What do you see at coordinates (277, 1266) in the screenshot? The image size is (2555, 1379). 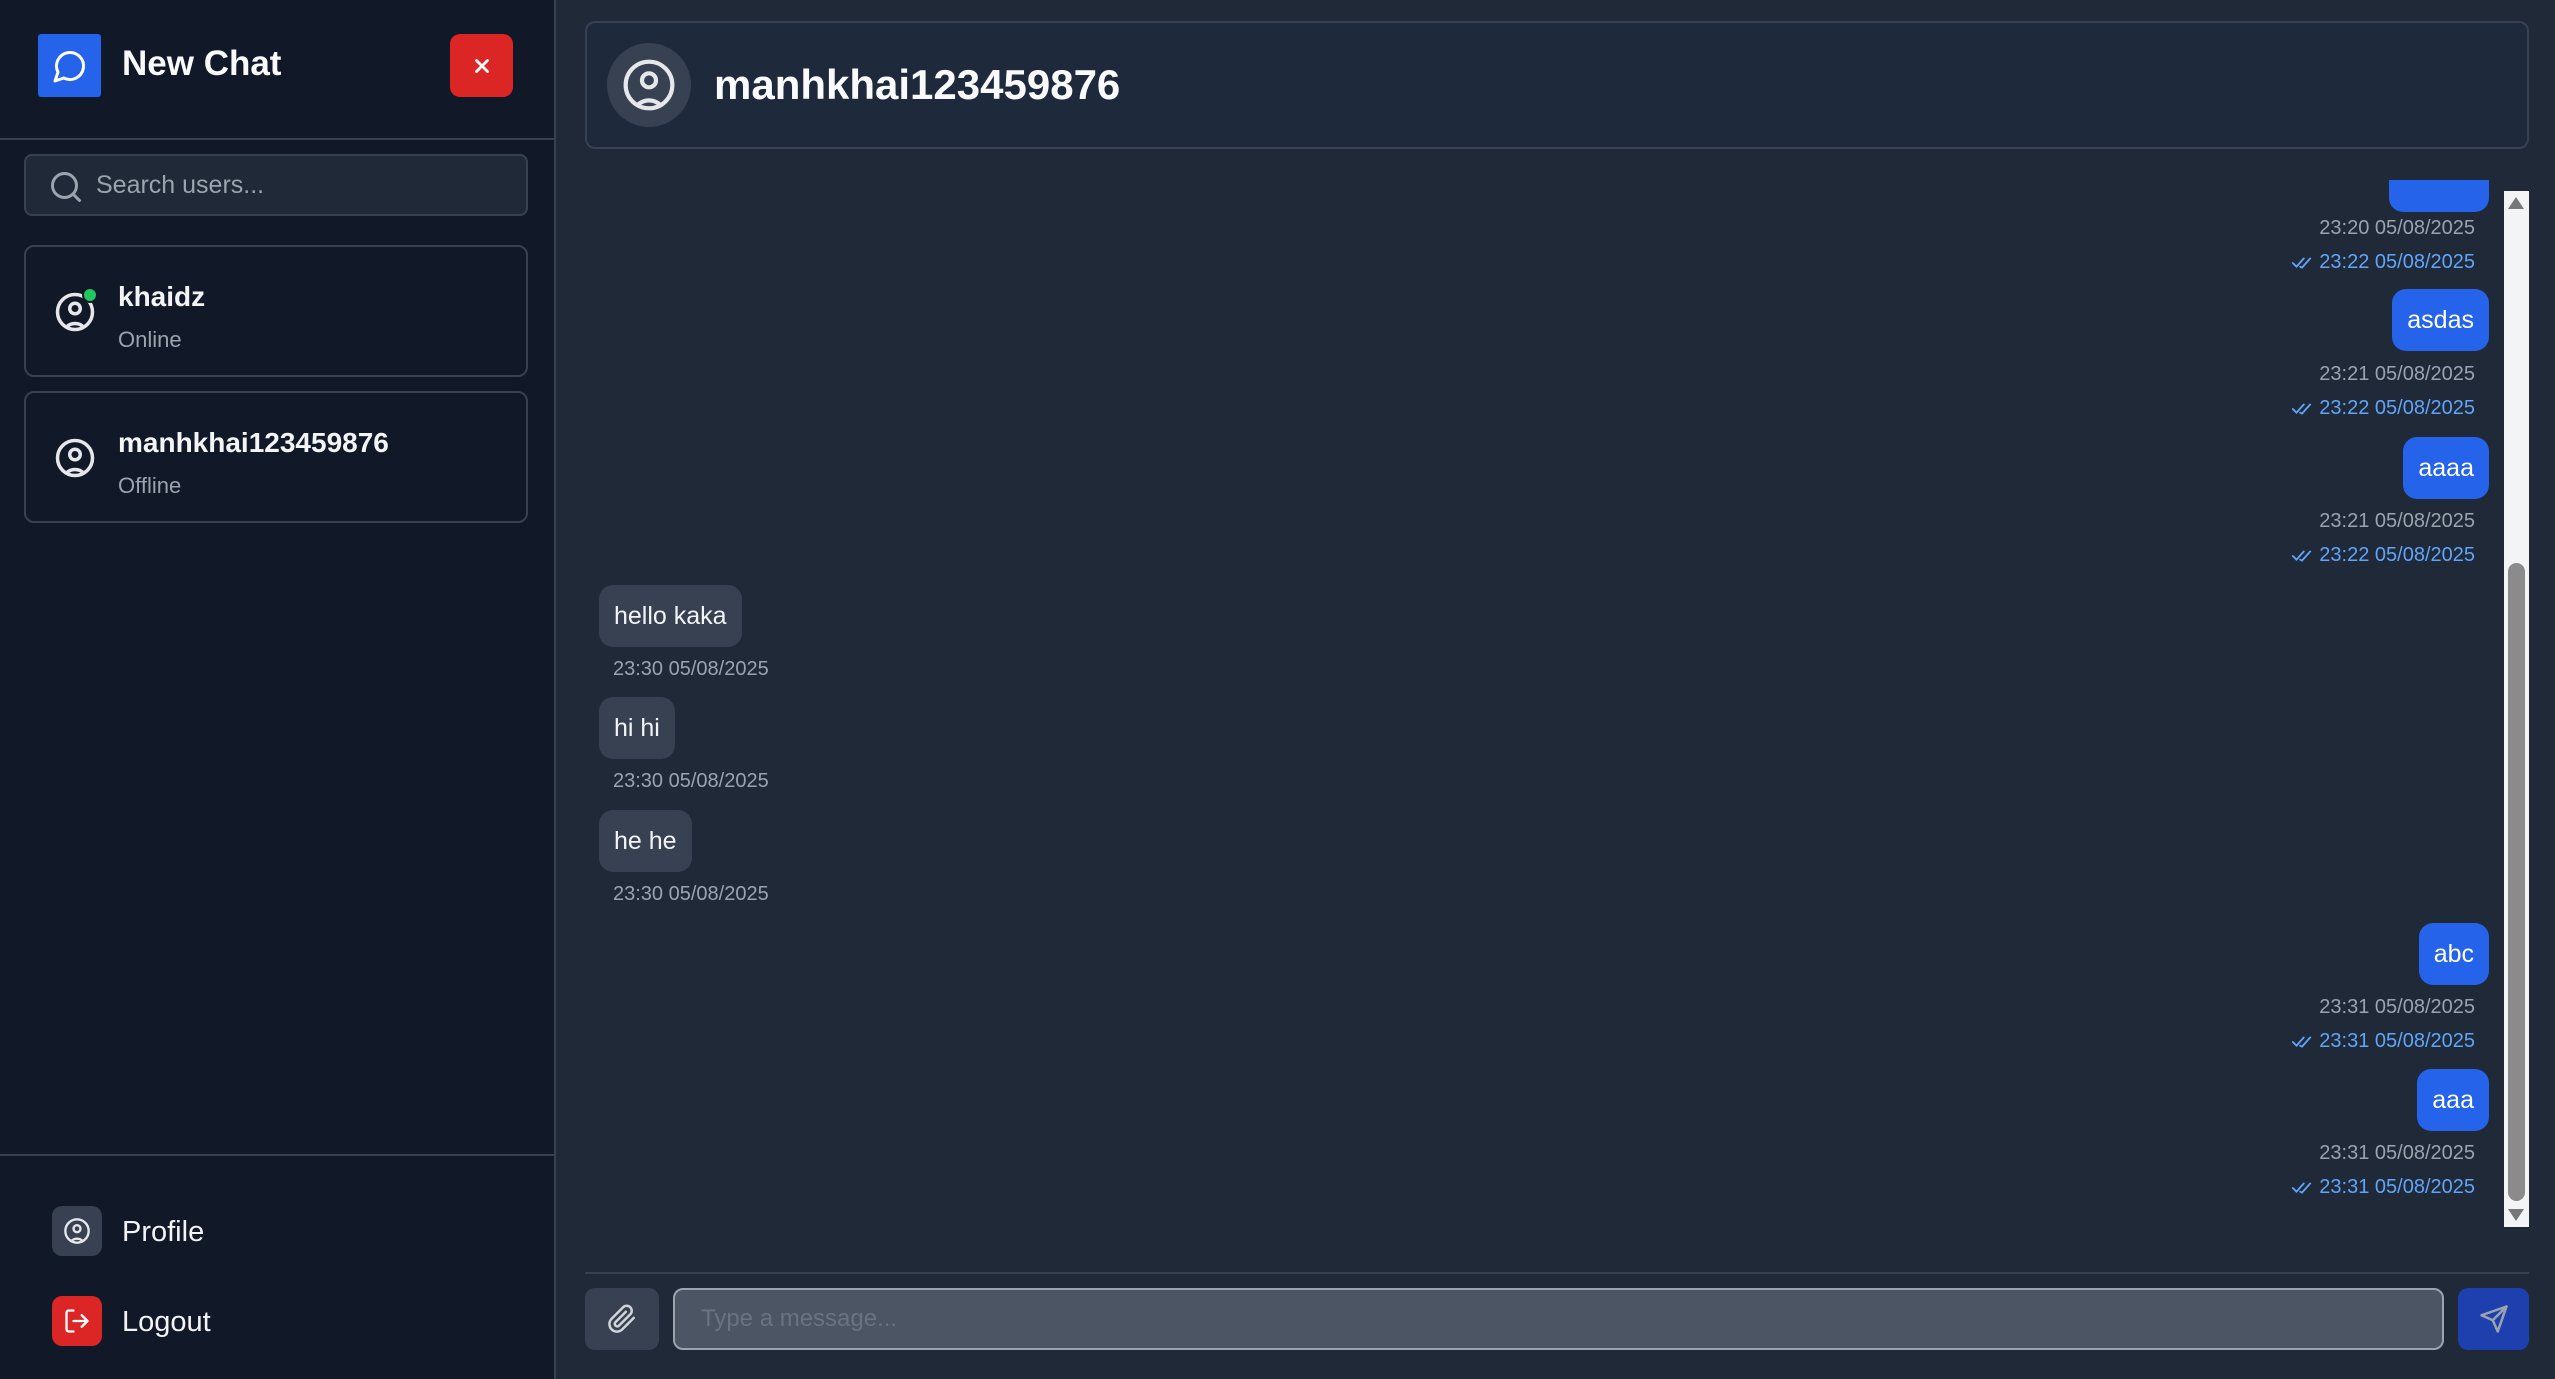 I see `sidebar-footer: Profile Logout` at bounding box center [277, 1266].